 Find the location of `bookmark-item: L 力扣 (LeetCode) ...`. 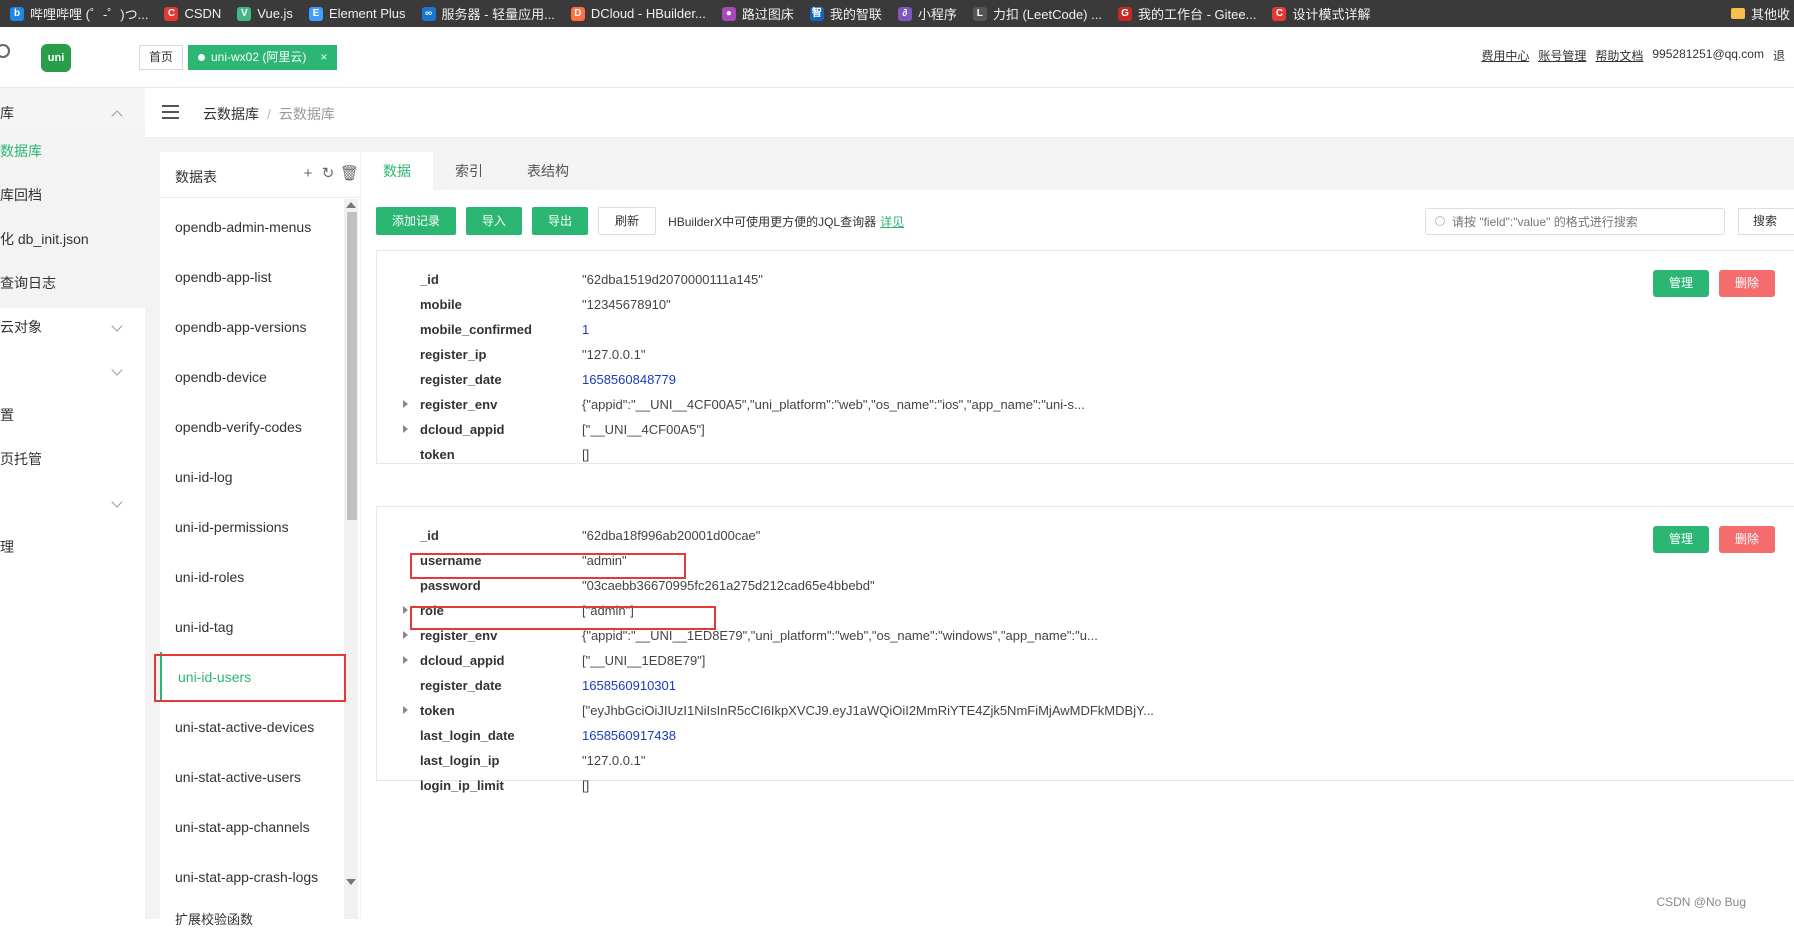

bookmark-item: L 力扣 (LeetCode) ... is located at coordinates (1037, 13).